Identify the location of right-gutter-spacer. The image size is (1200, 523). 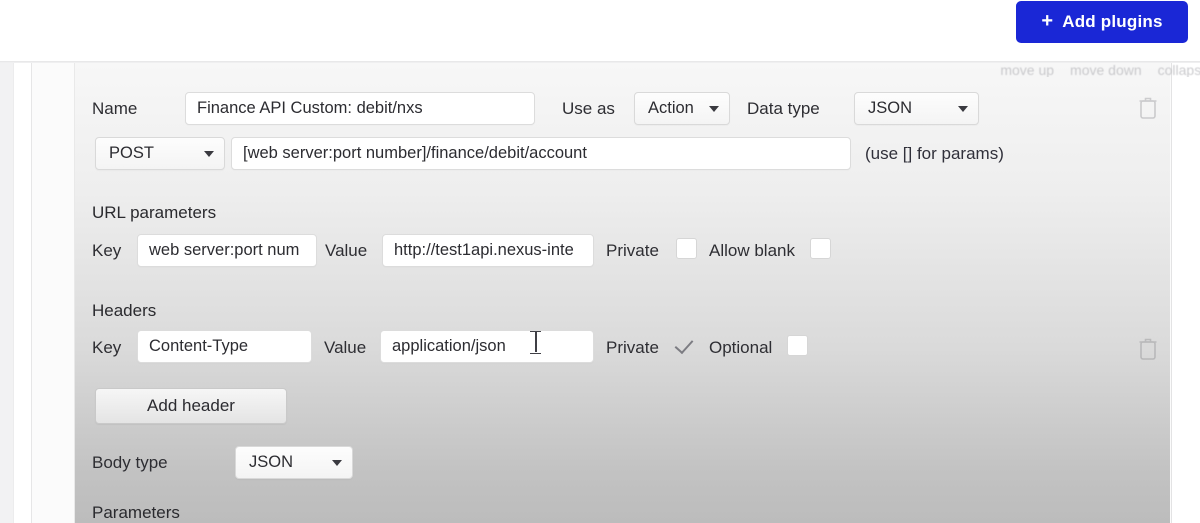
(1186, 293).